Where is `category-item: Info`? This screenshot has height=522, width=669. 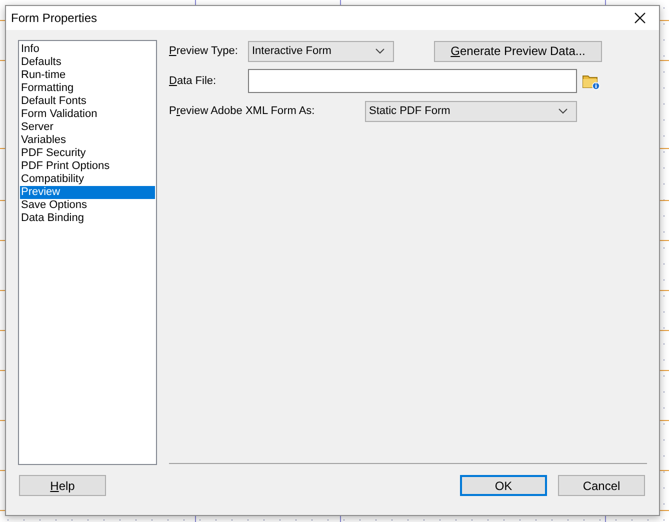
category-item: Info is located at coordinates (87, 49).